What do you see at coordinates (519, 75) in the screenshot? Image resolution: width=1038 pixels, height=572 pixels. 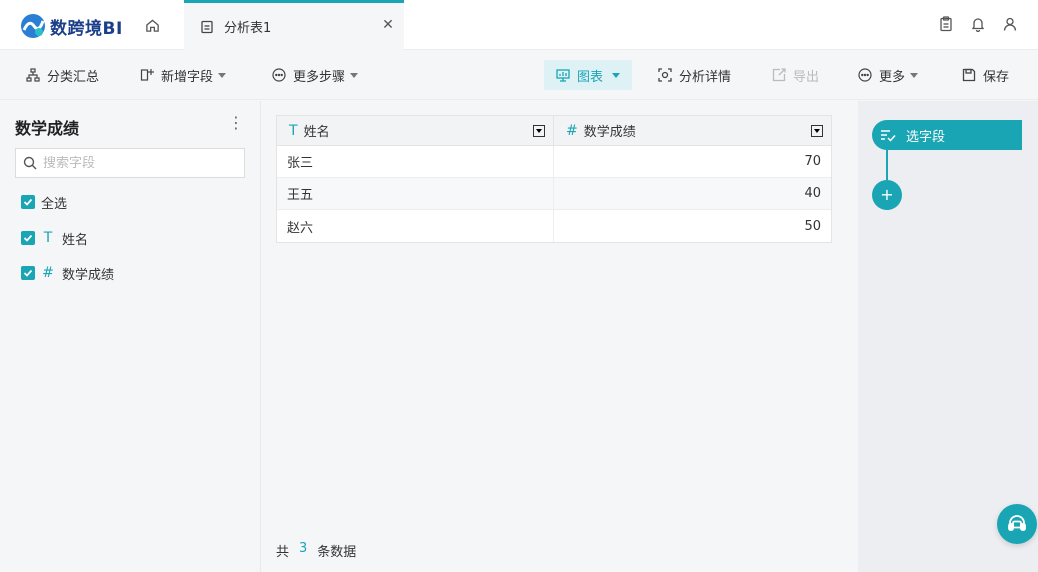 I see `toolbar: 分类汇总 新增字段 更多步骤 图表 分析详情 导出 更多 保存` at bounding box center [519, 75].